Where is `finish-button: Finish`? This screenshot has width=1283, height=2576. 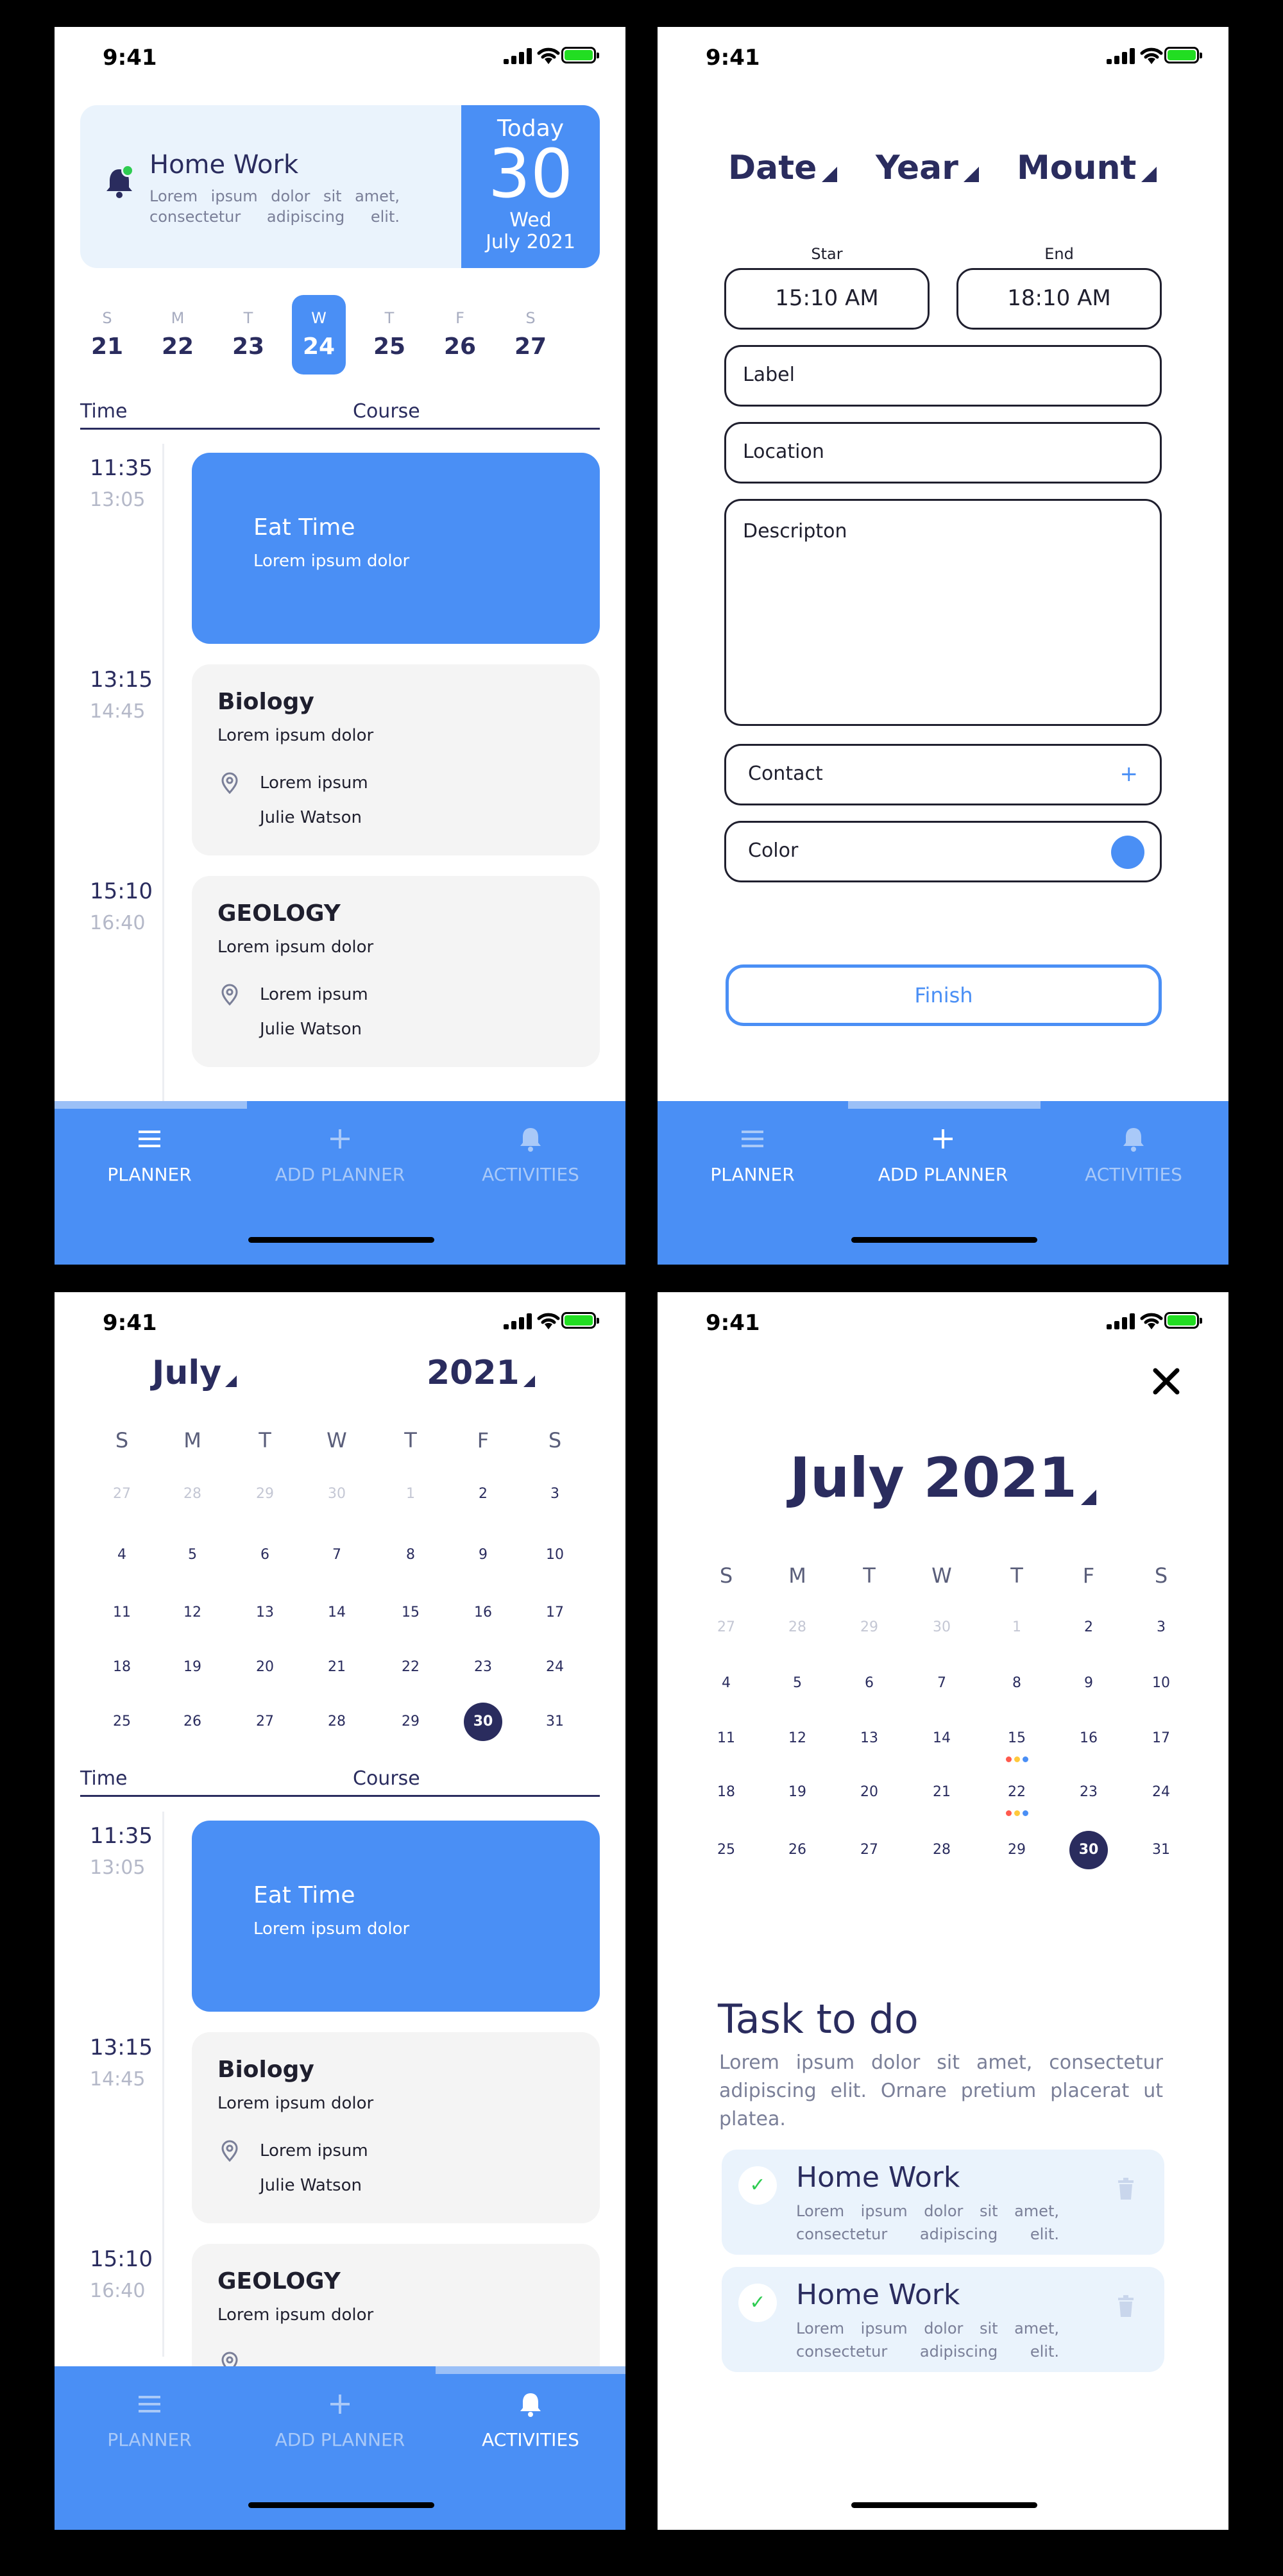 finish-button: Finish is located at coordinates (944, 995).